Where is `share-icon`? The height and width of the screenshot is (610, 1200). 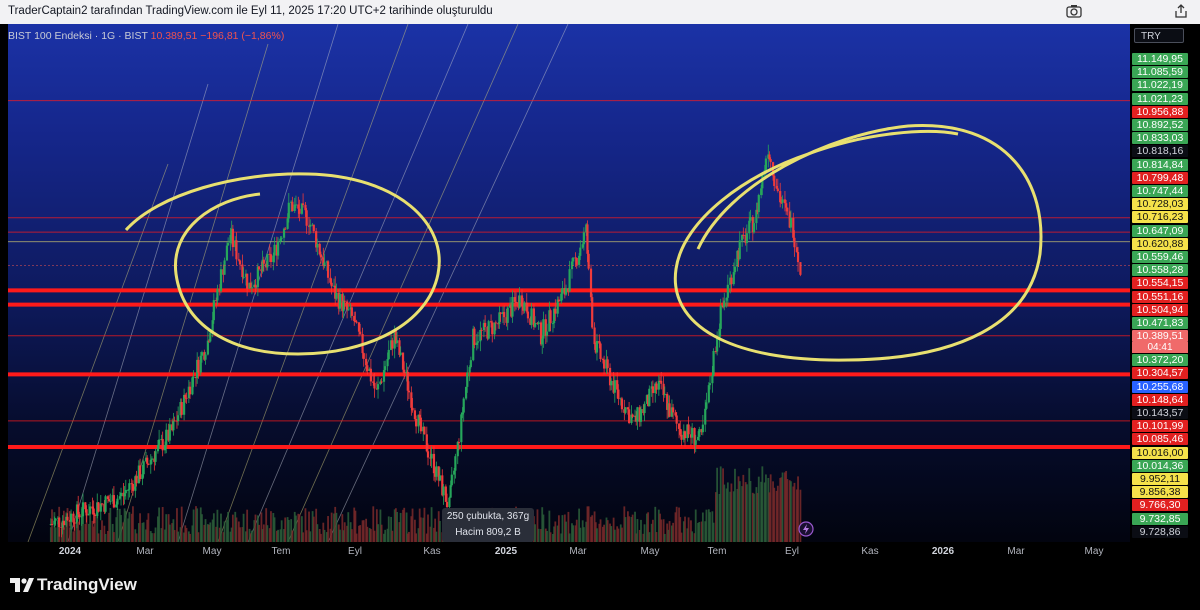 share-icon is located at coordinates (1181, 13).